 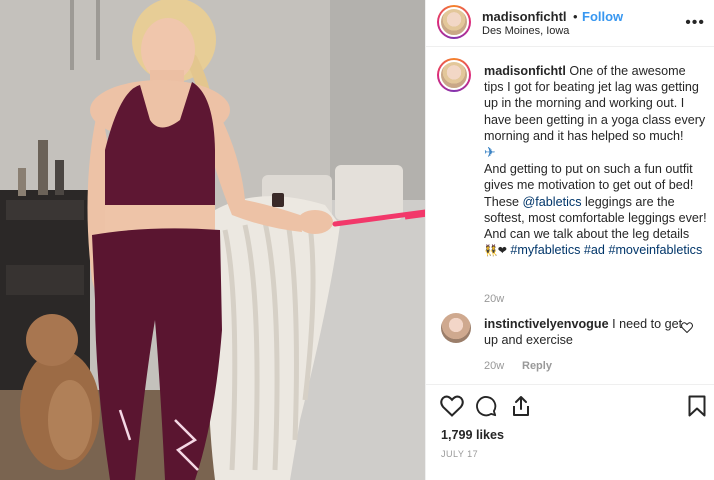 I want to click on share-icon, so click(x=521, y=406).